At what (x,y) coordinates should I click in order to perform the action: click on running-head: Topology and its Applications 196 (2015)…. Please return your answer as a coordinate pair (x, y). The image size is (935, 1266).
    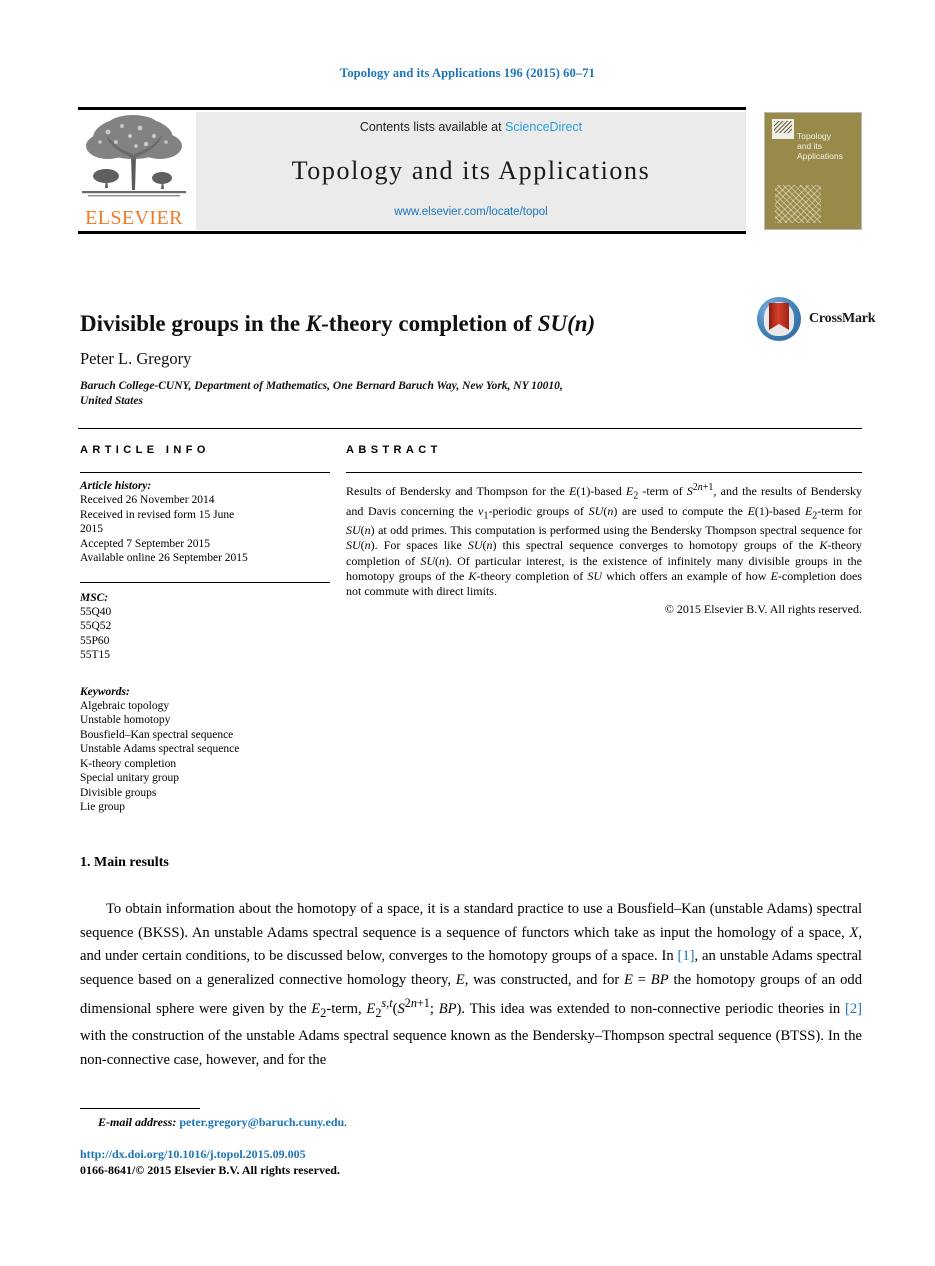
    Looking at the image, I should click on (467, 73).